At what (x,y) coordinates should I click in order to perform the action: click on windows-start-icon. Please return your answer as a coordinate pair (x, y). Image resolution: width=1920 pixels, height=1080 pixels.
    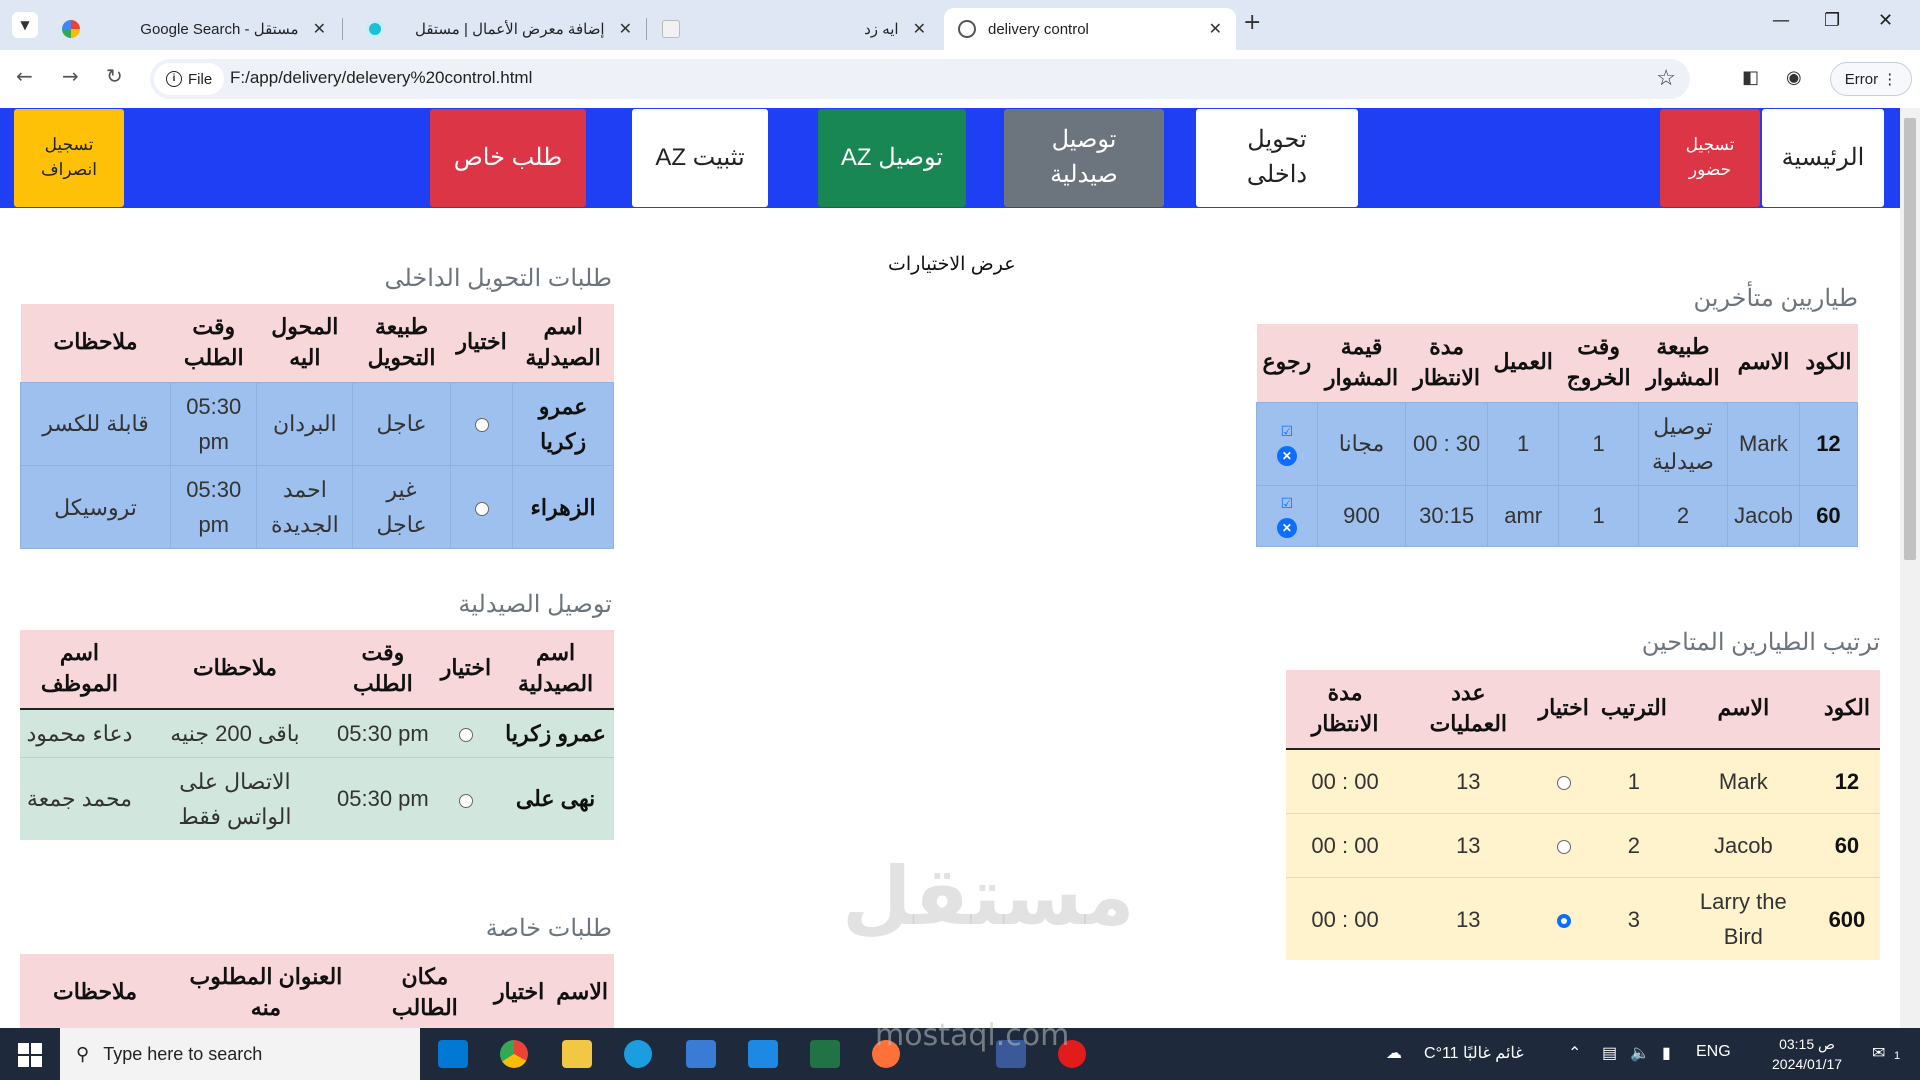
    Looking at the image, I should click on (30, 1055).